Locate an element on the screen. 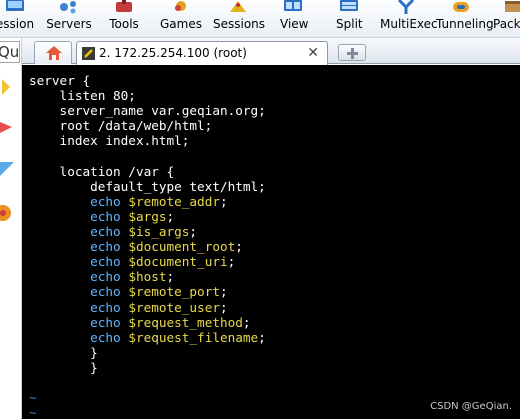  home-icon is located at coordinates (54, 53).